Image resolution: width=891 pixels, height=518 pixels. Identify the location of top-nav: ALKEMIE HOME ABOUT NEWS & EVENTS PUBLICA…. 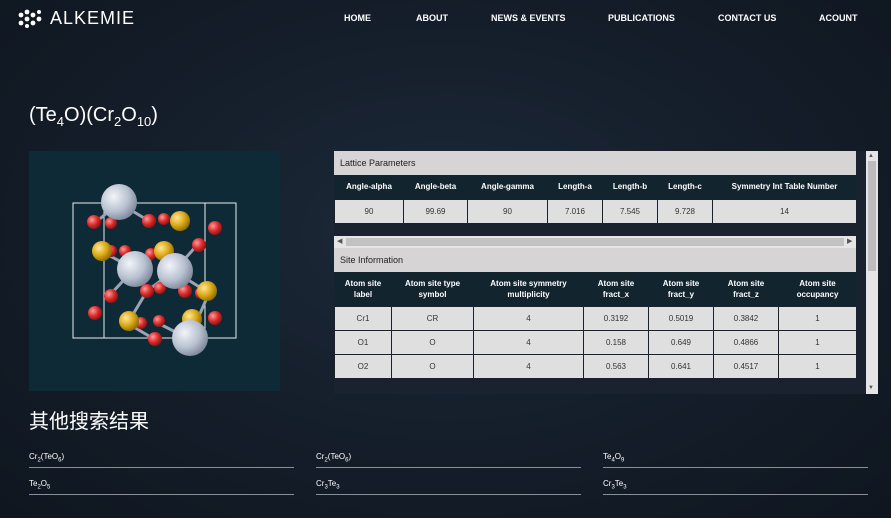
(445, 19).